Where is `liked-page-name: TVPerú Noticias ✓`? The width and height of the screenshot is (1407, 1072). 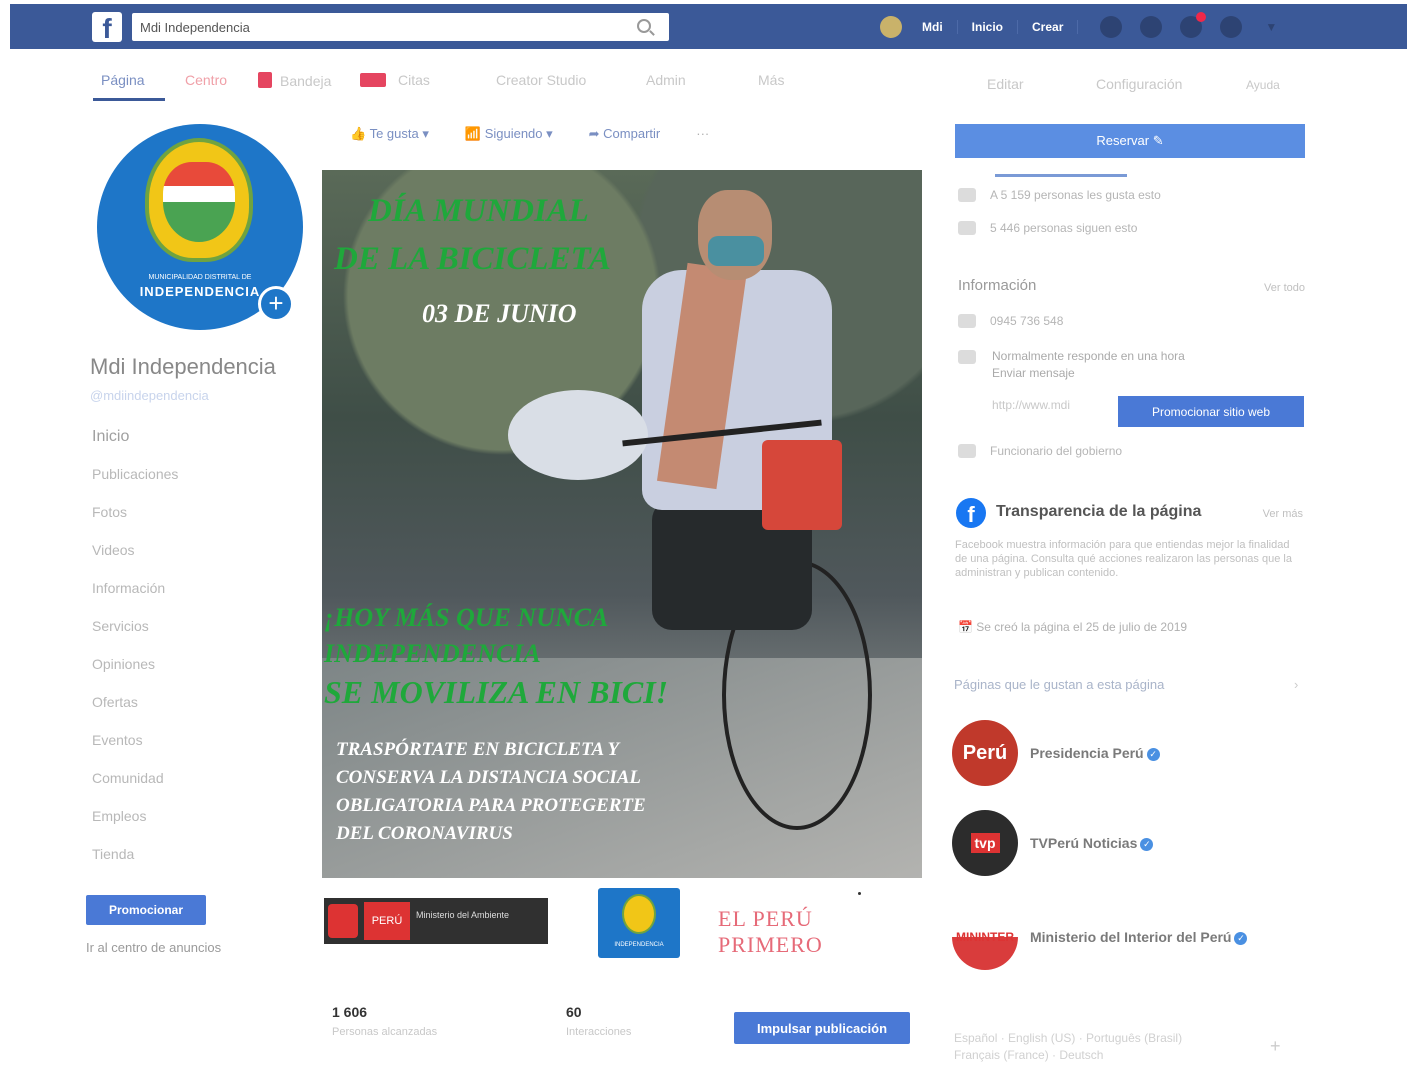 liked-page-name: TVPerú Noticias ✓ is located at coordinates (1092, 843).